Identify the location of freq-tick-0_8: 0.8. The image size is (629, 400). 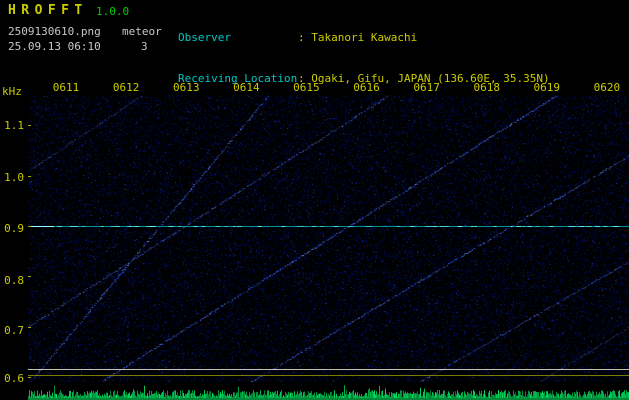
(14, 280).